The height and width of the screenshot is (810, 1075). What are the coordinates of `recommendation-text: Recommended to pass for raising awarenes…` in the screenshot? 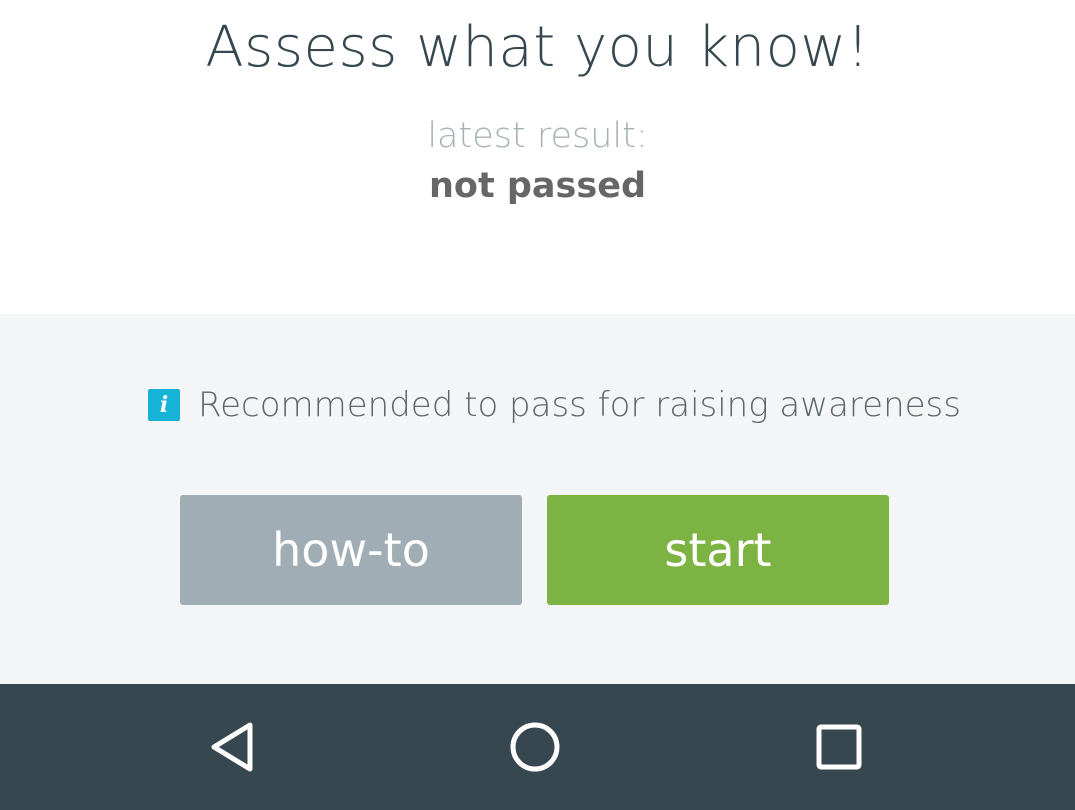 It's located at (579, 405).